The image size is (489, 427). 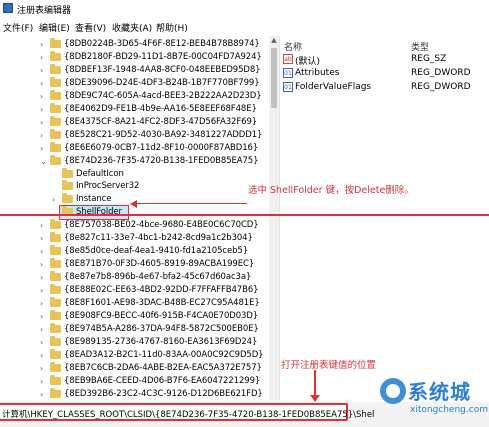 I want to click on value-row: ab (默认) REG_SZ, so click(x=385, y=60).